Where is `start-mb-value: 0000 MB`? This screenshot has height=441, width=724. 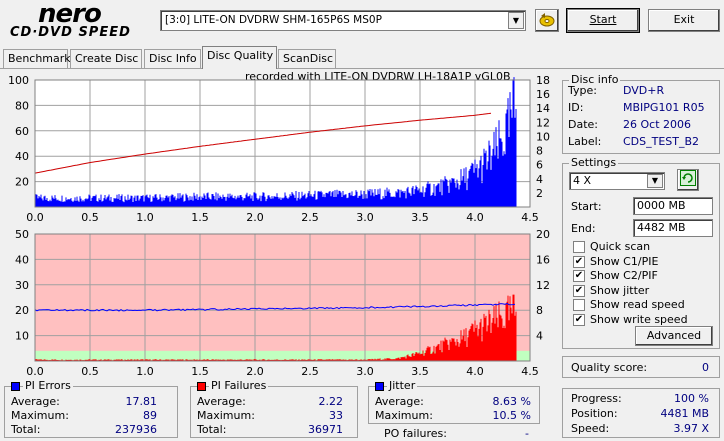 start-mb-value: 0000 MB is located at coordinates (661, 205).